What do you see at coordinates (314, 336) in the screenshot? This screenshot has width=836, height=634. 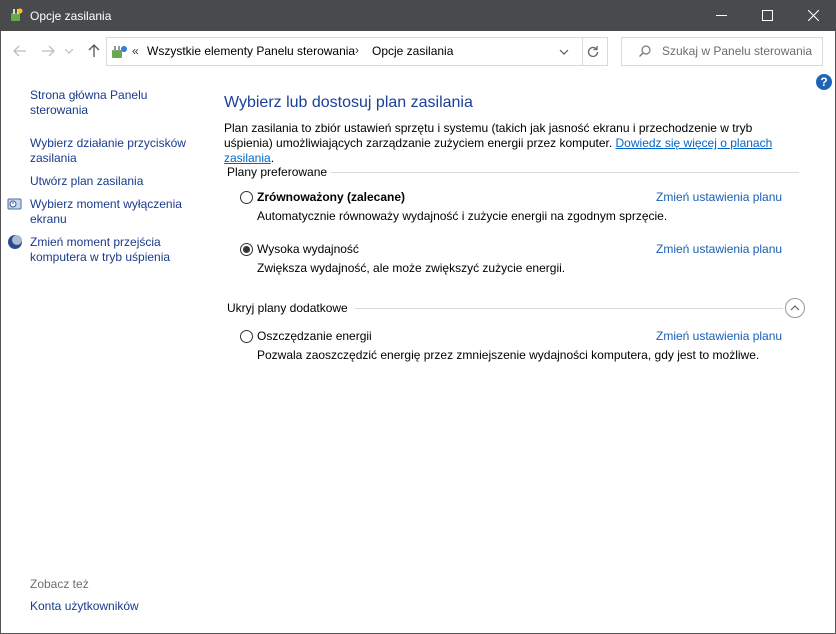 I see `plan-power-saver-name: Oszczędzanie energii` at bounding box center [314, 336].